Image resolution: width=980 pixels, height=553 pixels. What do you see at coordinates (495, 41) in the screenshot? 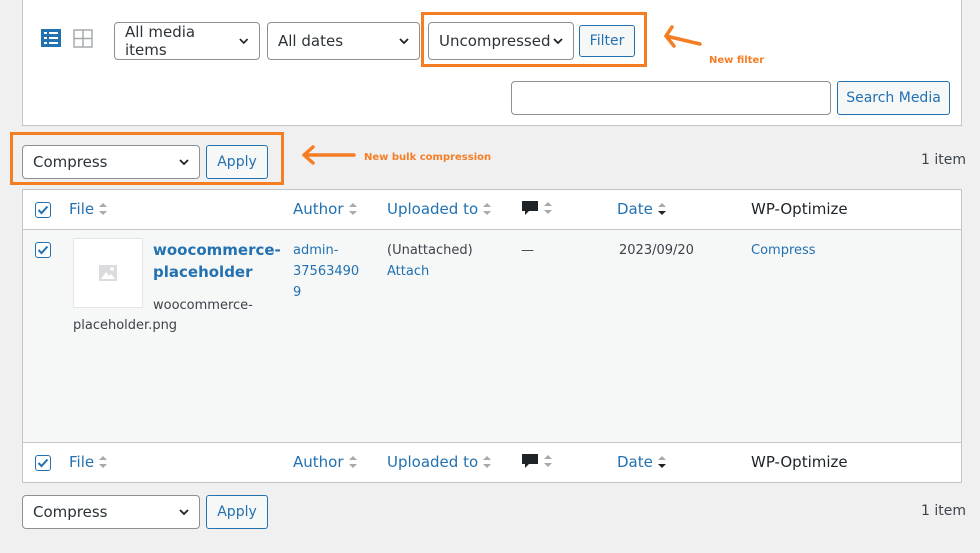
I see `compression-filter-value: Uncompressed` at bounding box center [495, 41].